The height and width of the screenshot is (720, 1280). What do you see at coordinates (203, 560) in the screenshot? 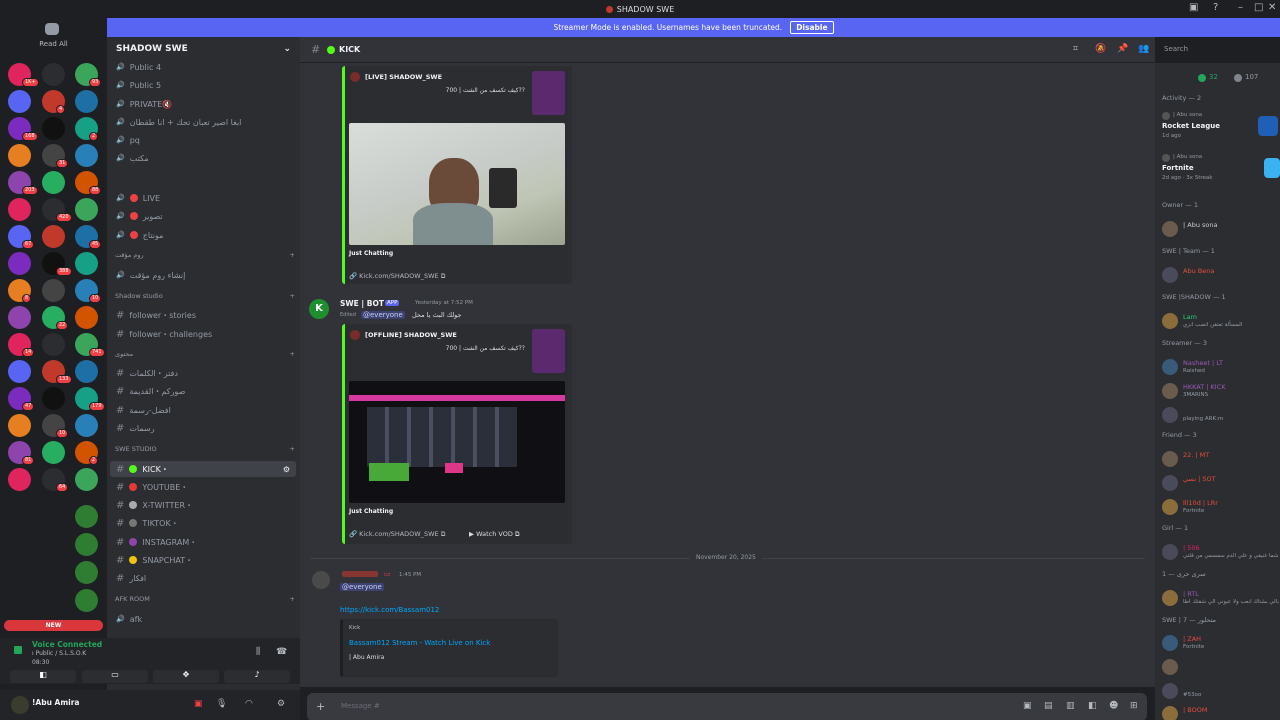
I see `channel-text: # SNAPCHAT・` at bounding box center [203, 560].